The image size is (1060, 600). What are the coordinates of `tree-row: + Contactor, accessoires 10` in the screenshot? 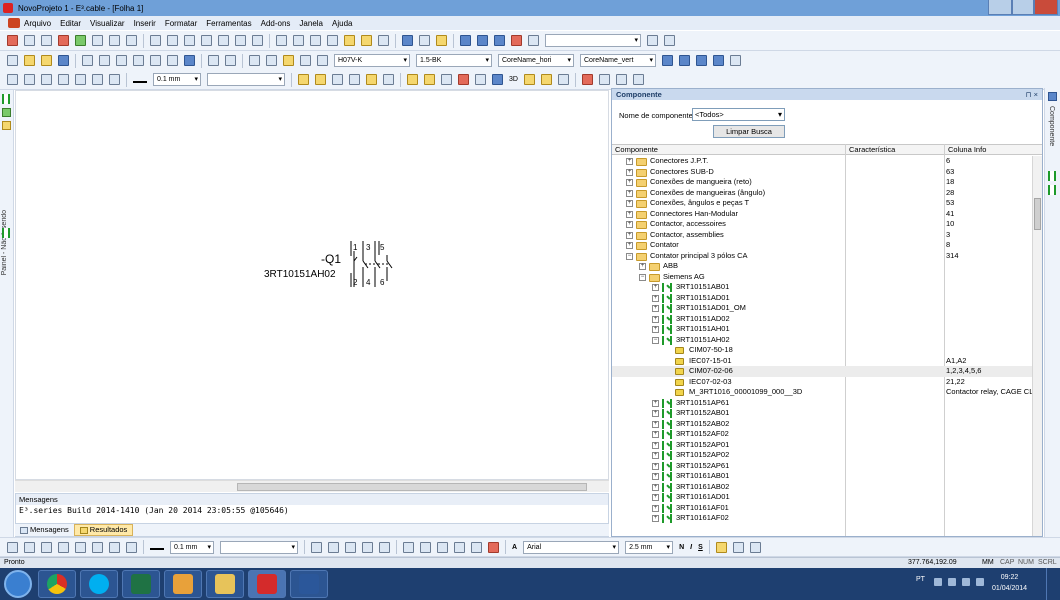 It's located at (822, 224).